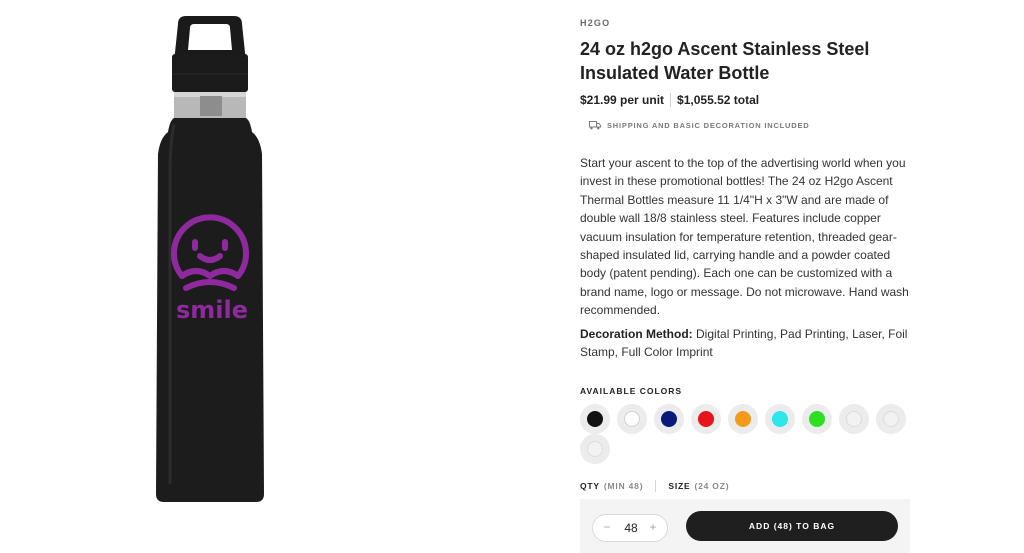 This screenshot has width=1024, height=553. I want to click on qty-label: QTY, so click(590, 486).